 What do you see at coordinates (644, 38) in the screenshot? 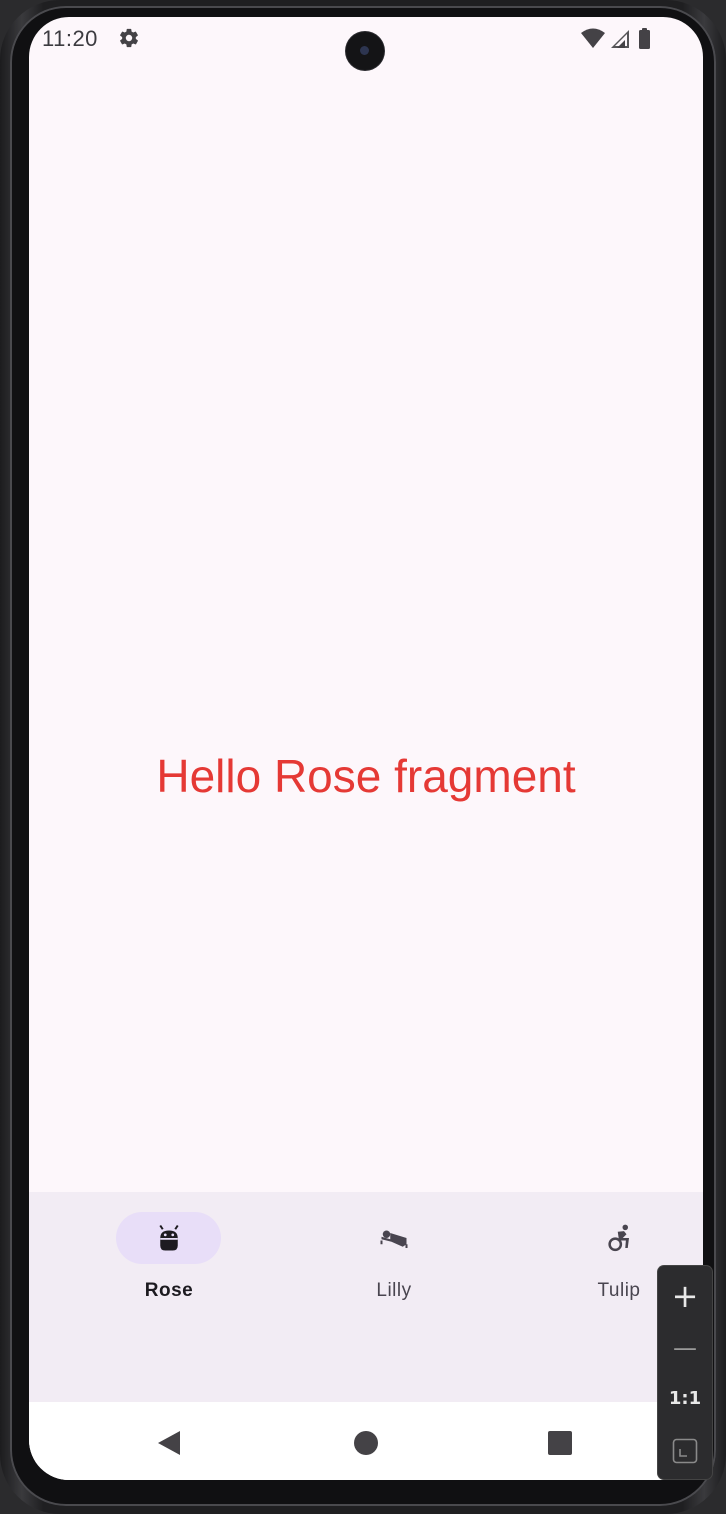
I see `battery-icon` at bounding box center [644, 38].